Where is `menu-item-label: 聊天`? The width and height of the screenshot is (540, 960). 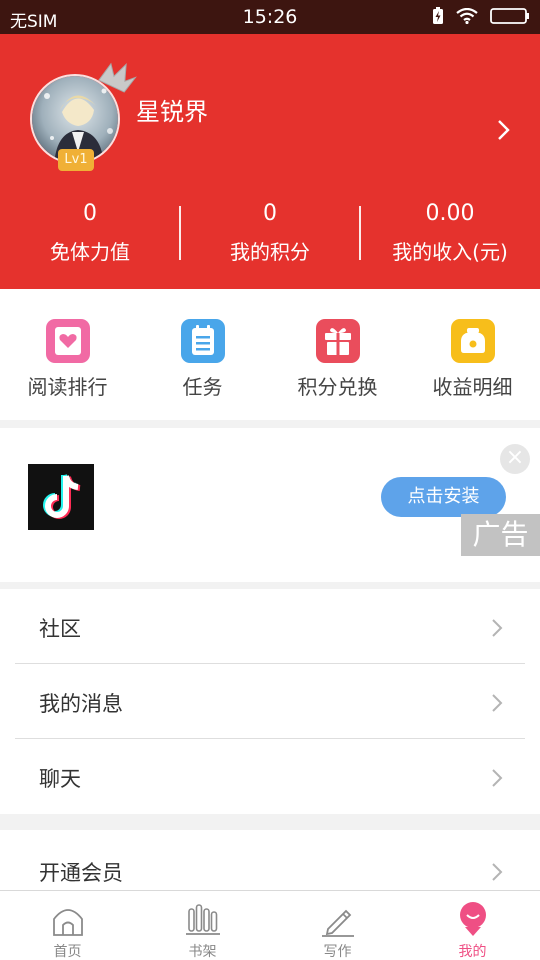 menu-item-label: 聊天 is located at coordinates (60, 779).